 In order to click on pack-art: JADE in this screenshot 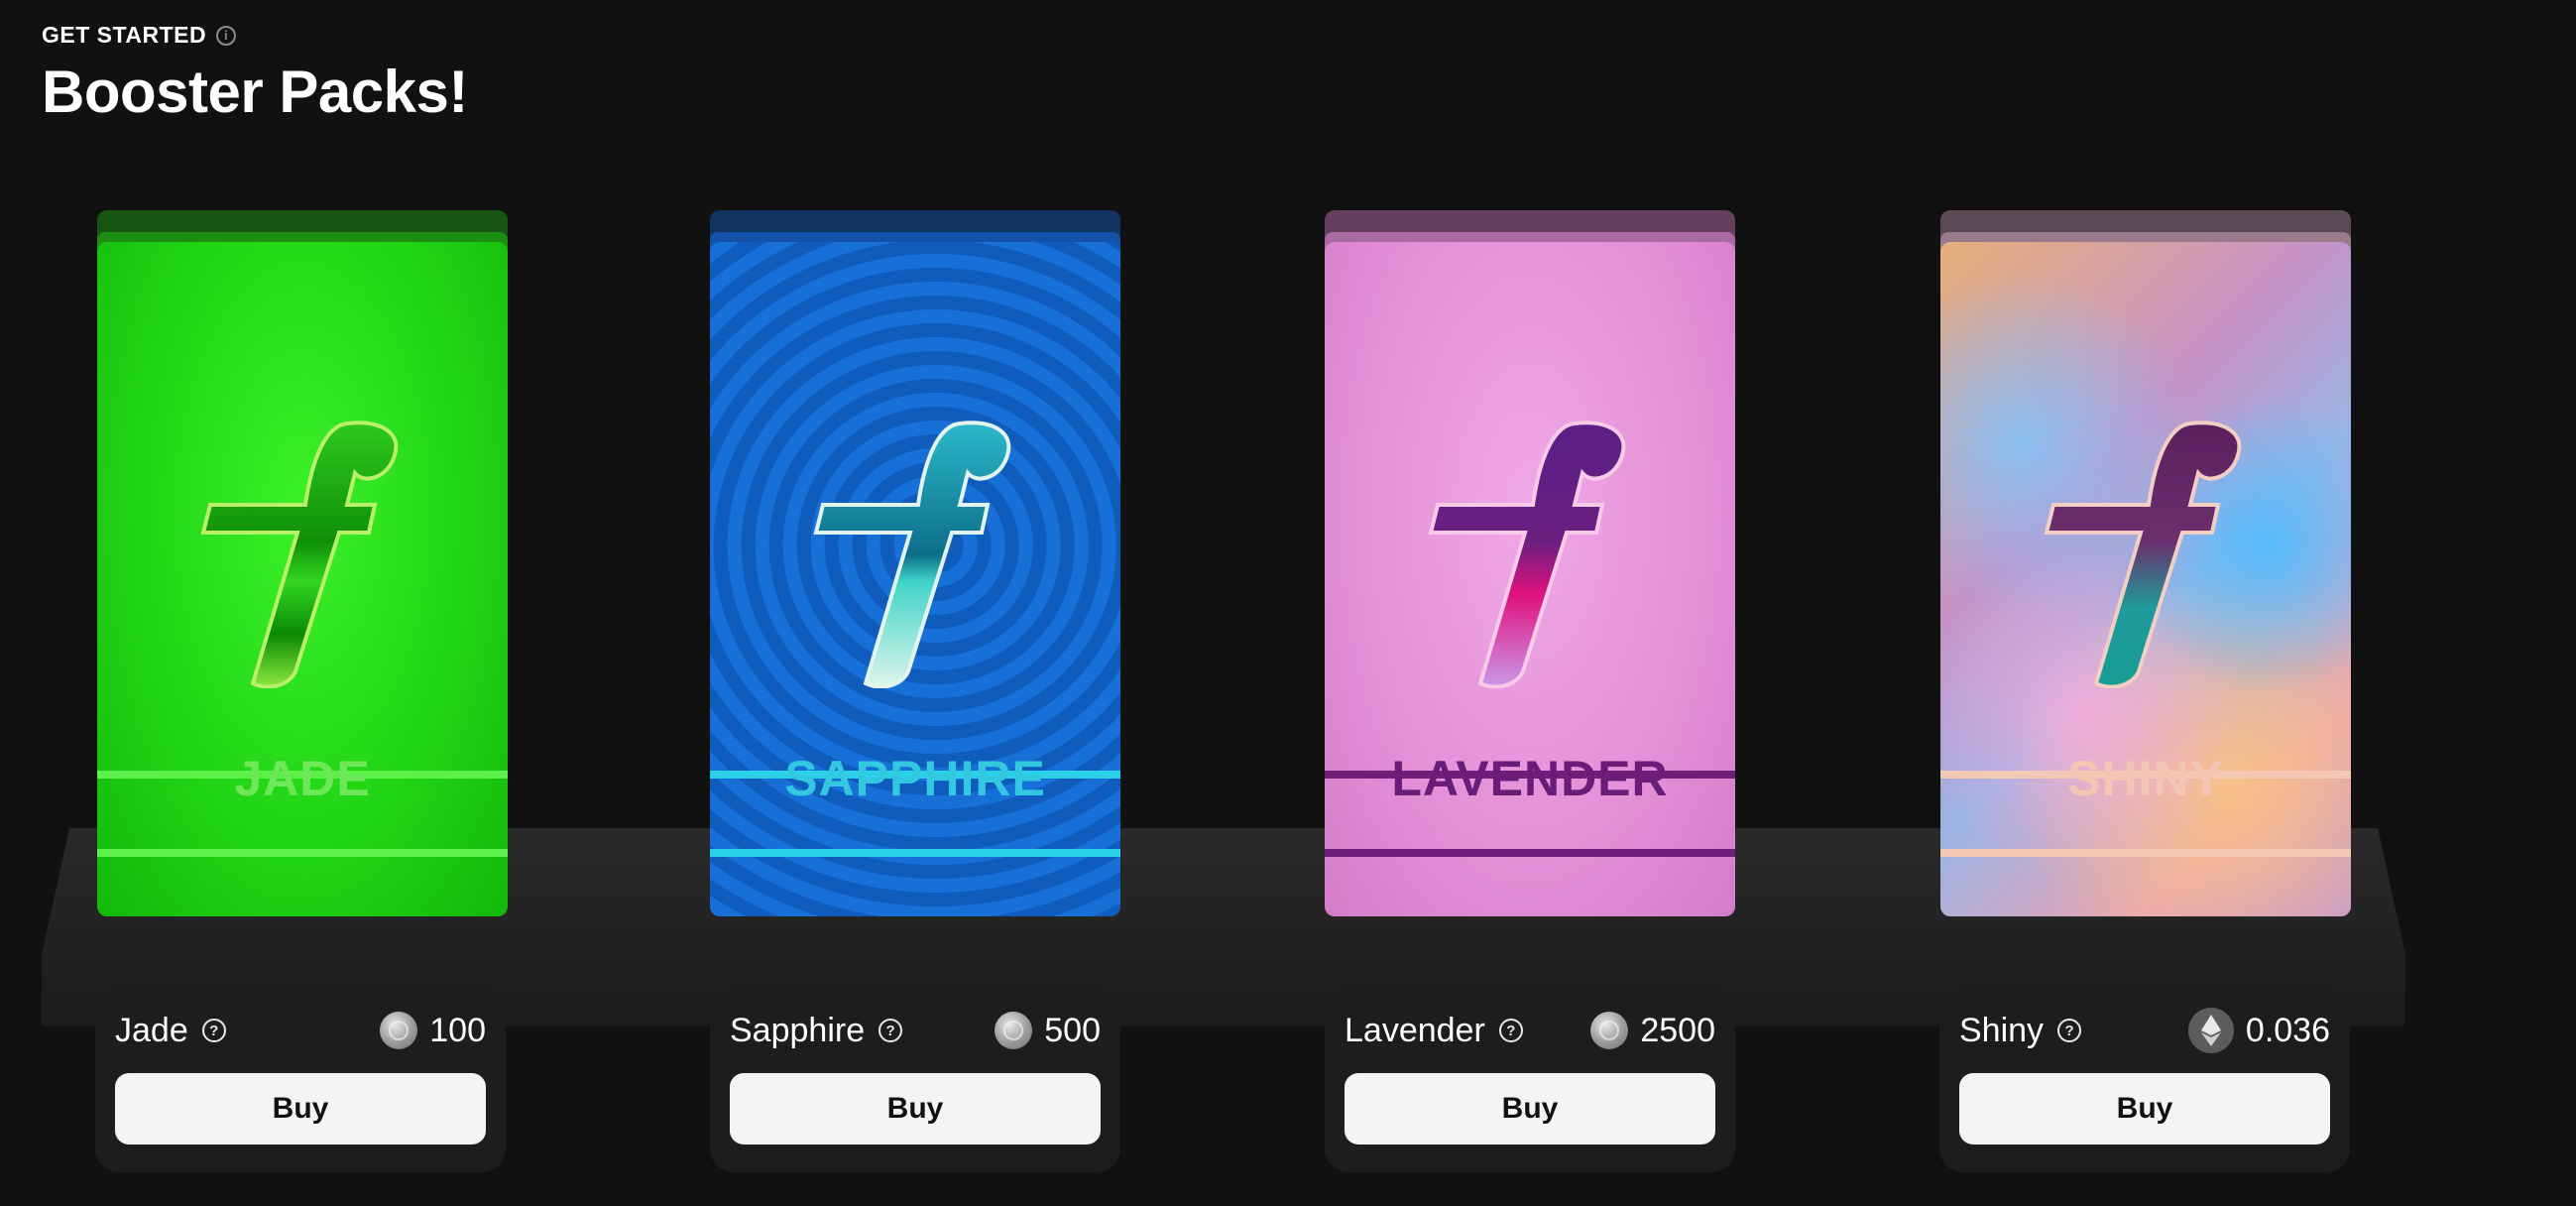, I will do `click(302, 579)`.